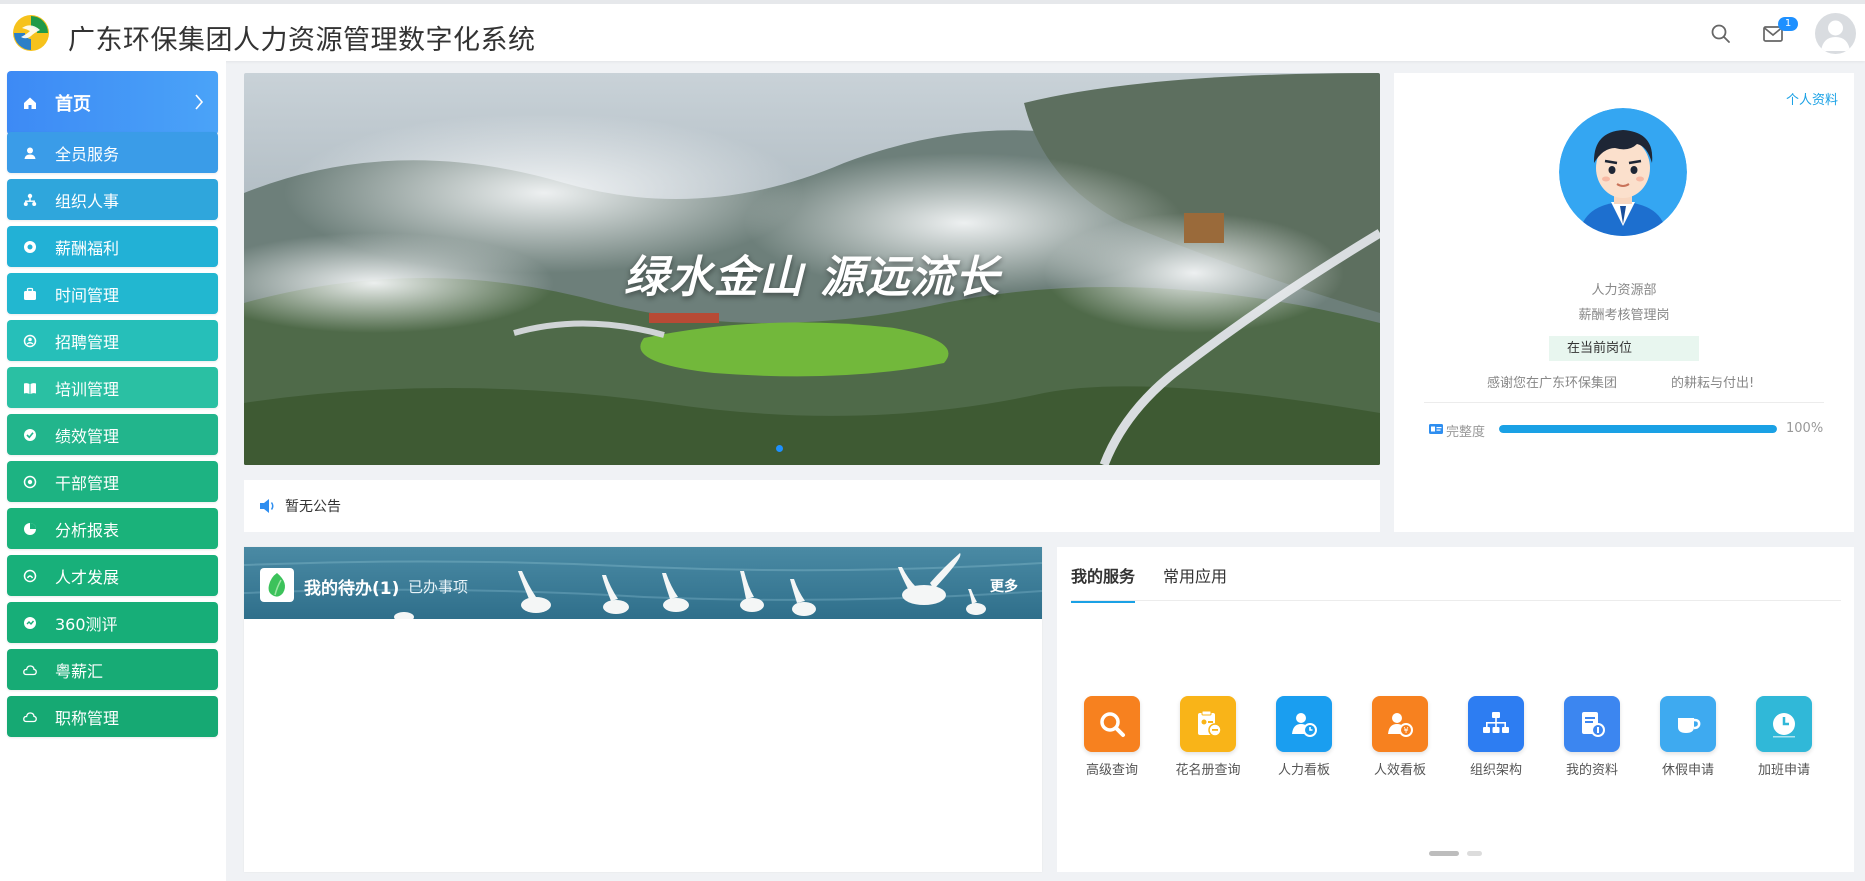 This screenshot has width=1865, height=881. I want to click on service-org-chart: 组织架构, so click(1496, 737).